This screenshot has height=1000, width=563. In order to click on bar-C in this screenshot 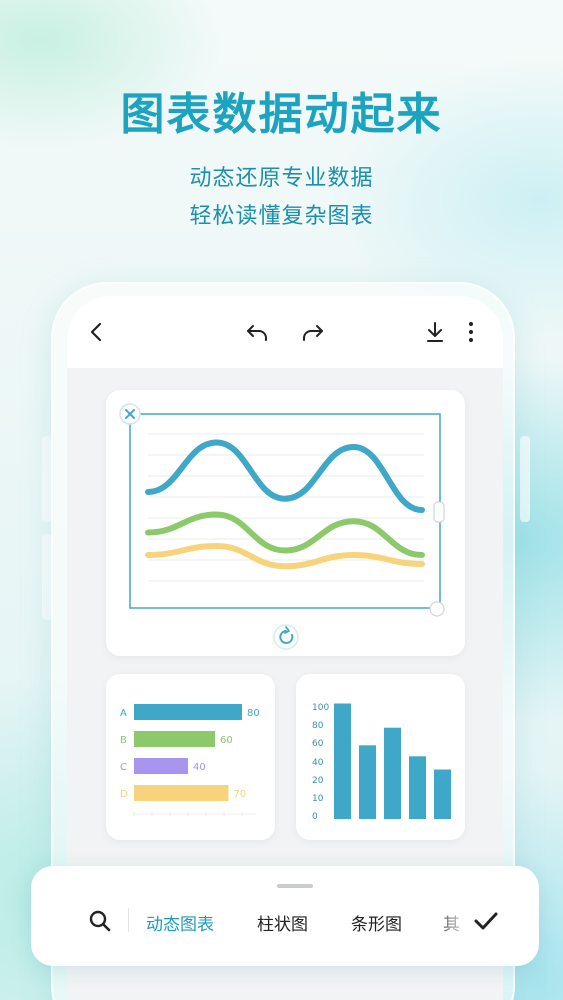, I will do `click(161, 766)`.